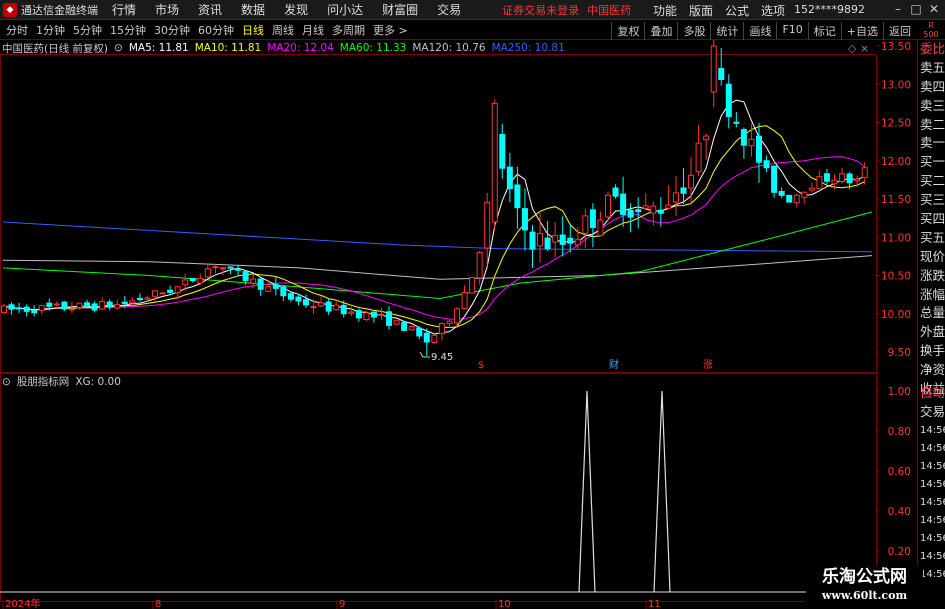  I want to click on menu-item-options: 选项, so click(773, 10).